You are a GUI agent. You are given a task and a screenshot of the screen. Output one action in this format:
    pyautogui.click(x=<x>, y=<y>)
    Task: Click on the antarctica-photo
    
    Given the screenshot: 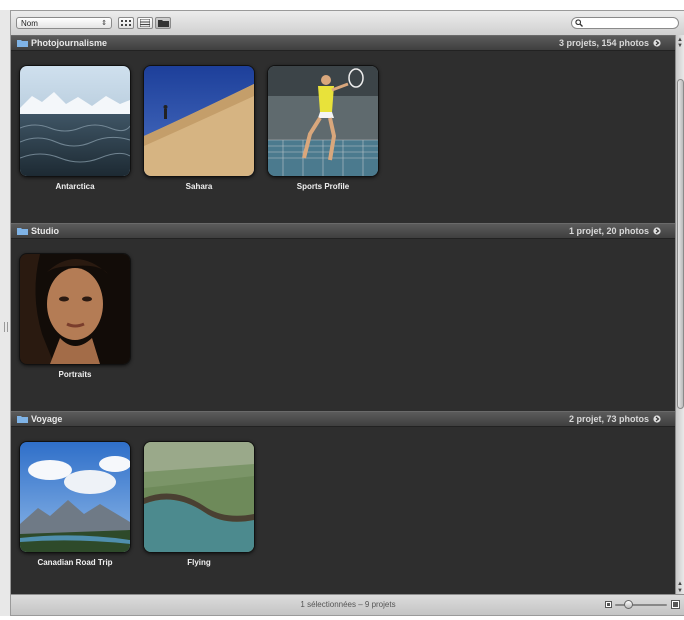 What is the action you would take?
    pyautogui.click(x=75, y=121)
    